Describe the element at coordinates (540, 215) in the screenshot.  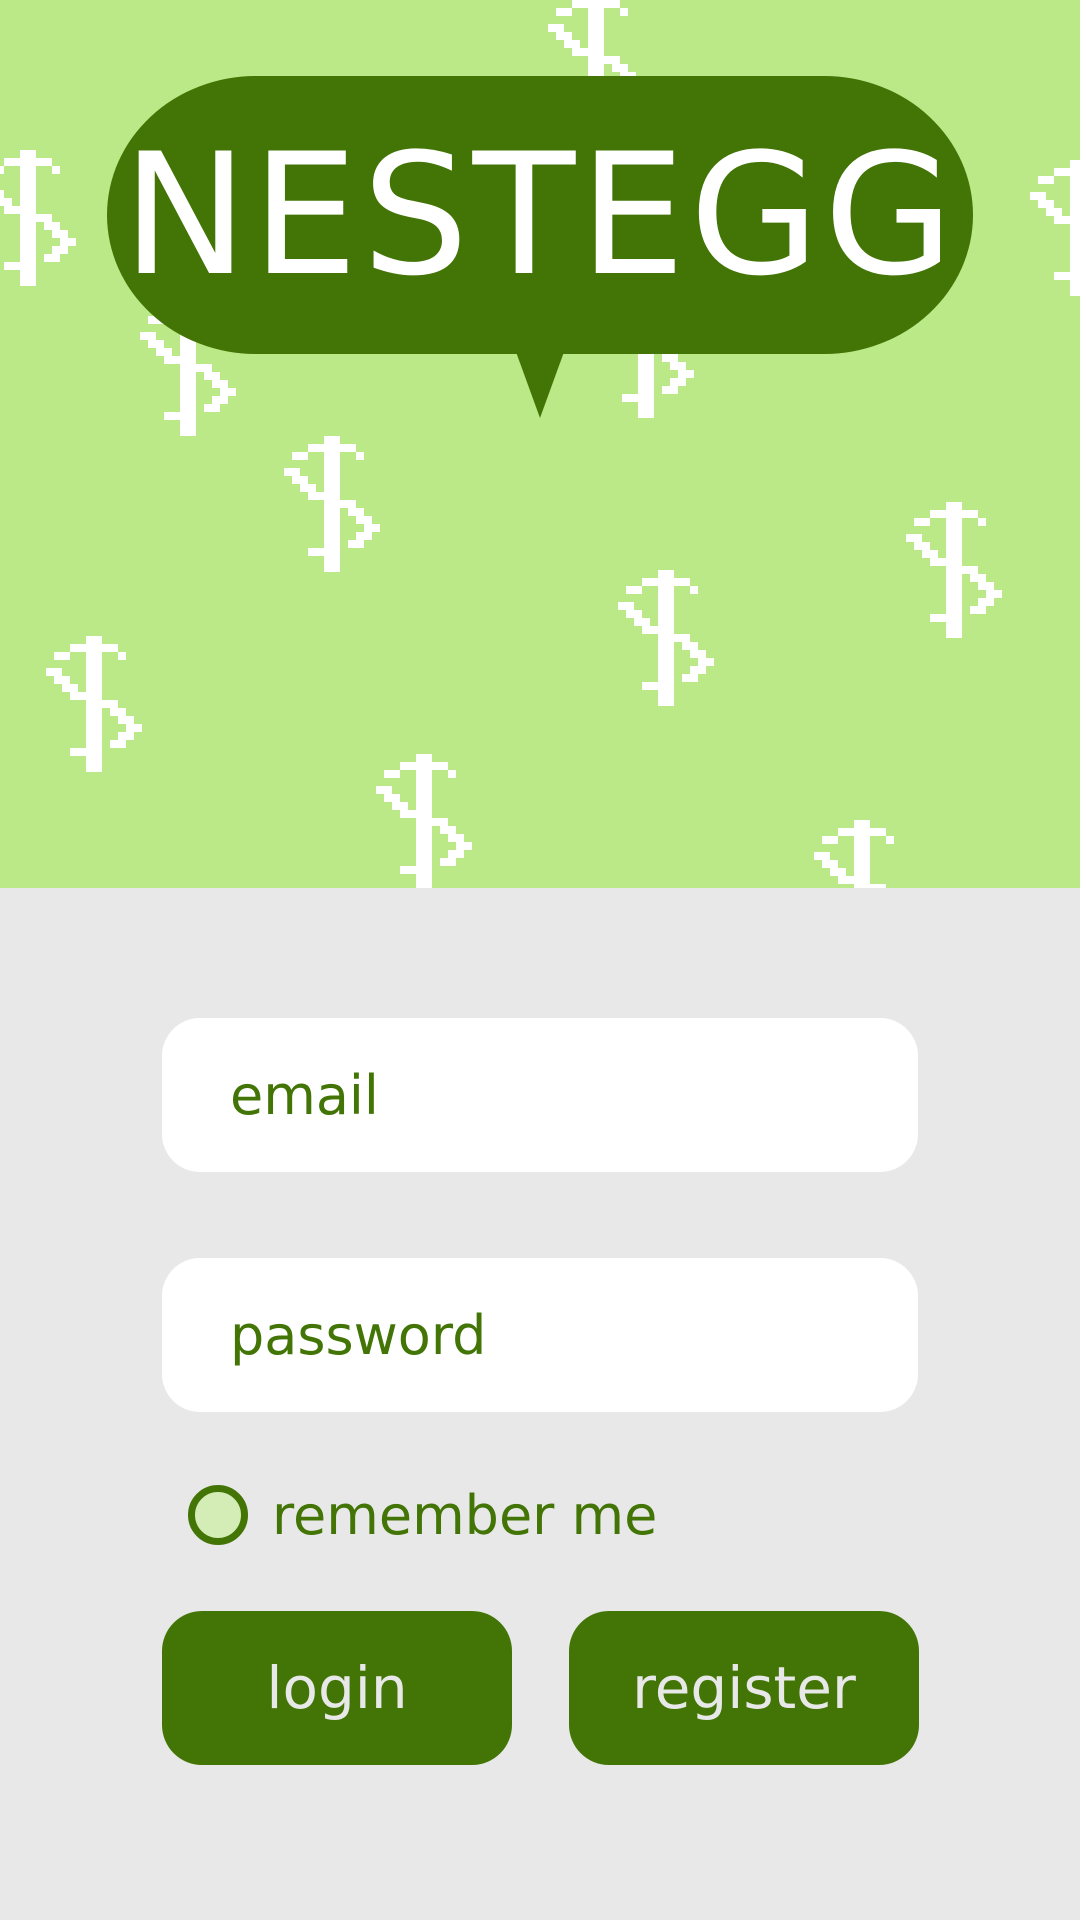
I see `app-logo: NESTEGG` at that location.